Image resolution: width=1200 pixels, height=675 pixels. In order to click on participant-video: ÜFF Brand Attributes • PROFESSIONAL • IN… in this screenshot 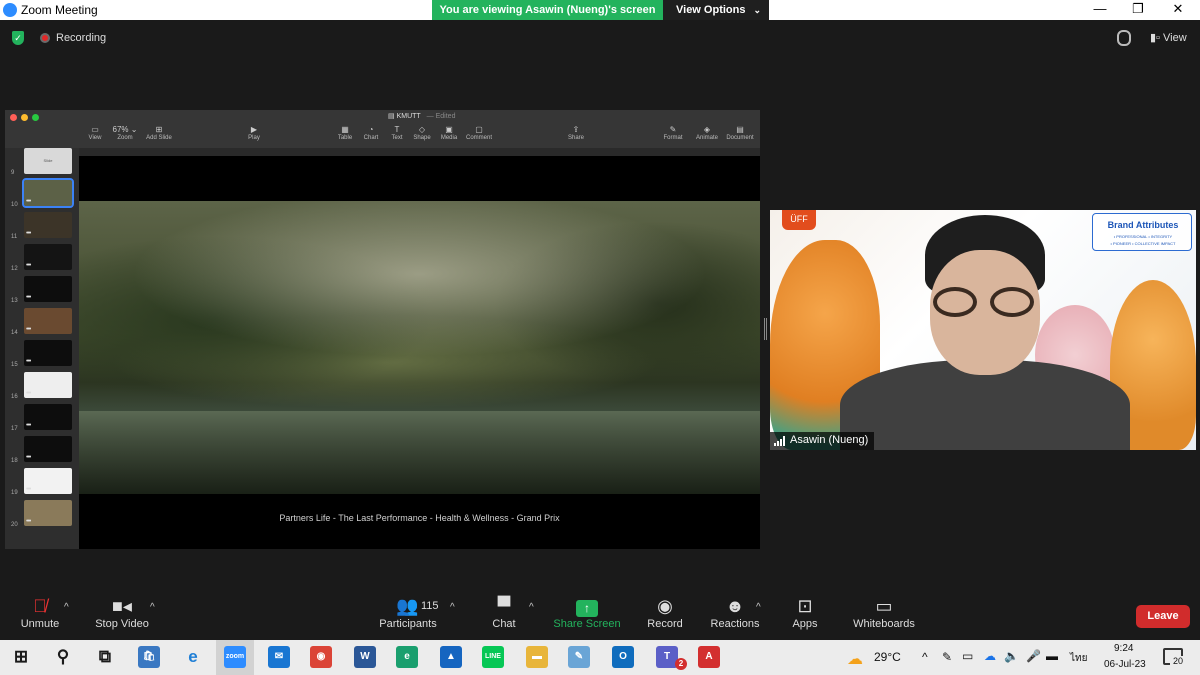, I will do `click(983, 330)`.